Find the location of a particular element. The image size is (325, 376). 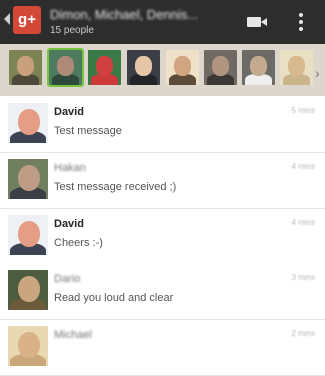

participant-strip: › is located at coordinates (162, 70).